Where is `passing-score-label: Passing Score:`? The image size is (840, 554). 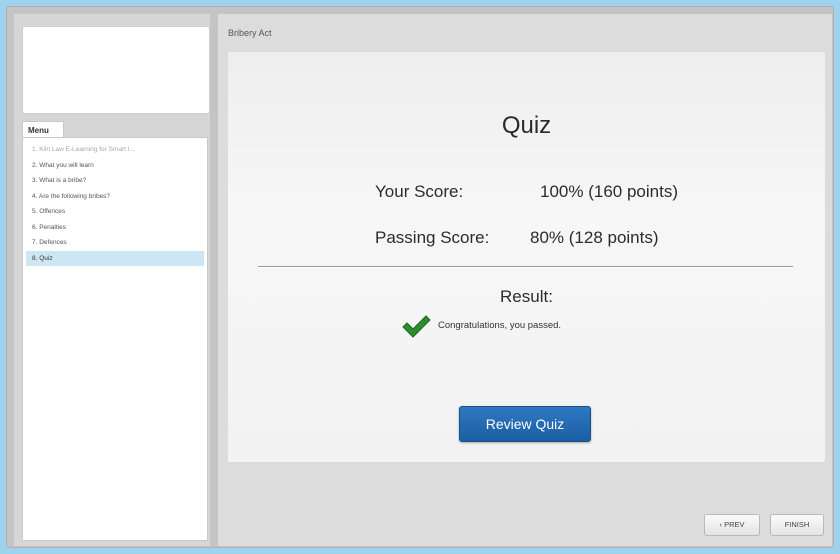 passing-score-label: Passing Score: is located at coordinates (432, 237).